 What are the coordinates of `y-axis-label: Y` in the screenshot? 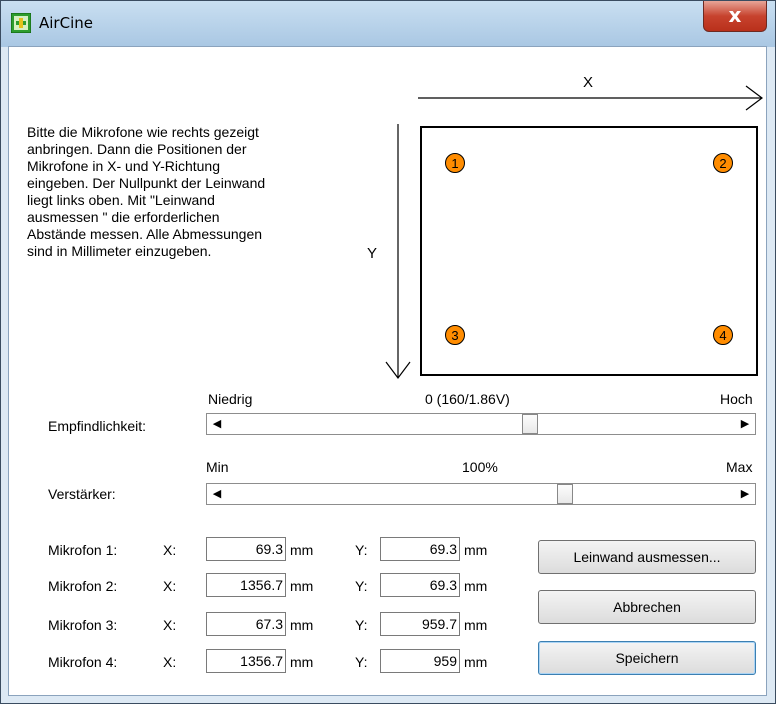 It's located at (372, 253).